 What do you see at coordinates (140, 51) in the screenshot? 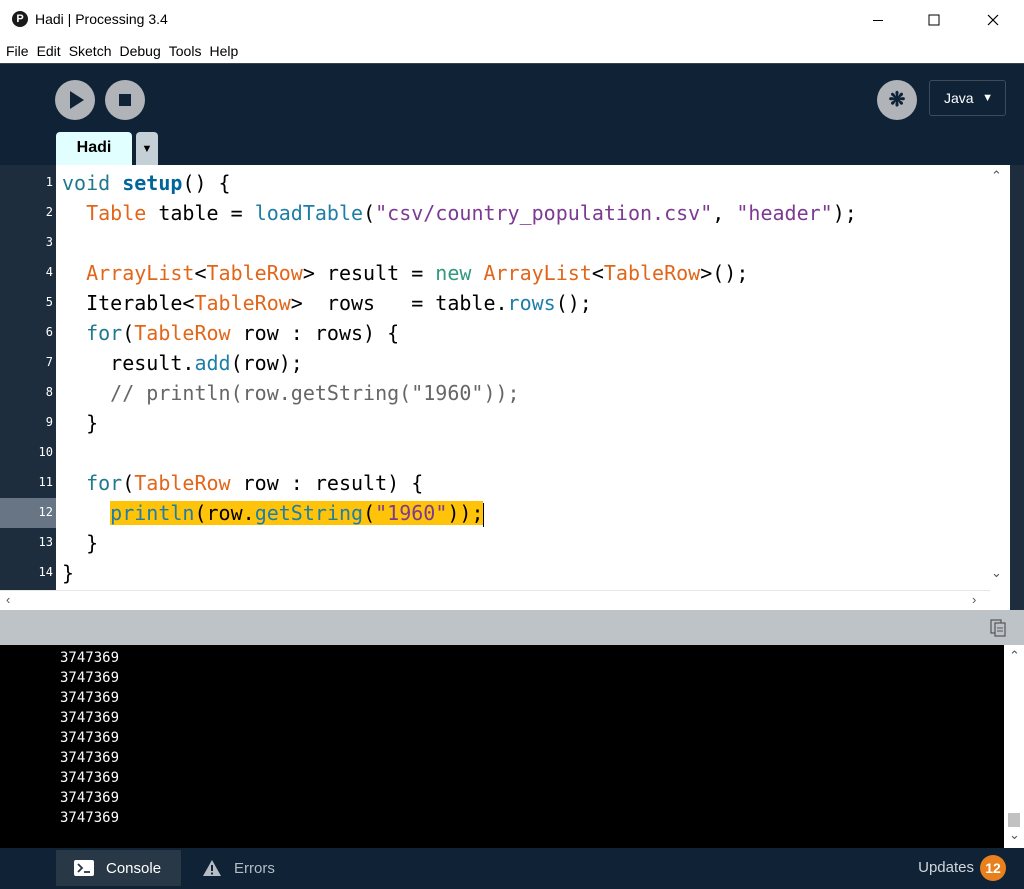
I see `menu-debug: Debug` at bounding box center [140, 51].